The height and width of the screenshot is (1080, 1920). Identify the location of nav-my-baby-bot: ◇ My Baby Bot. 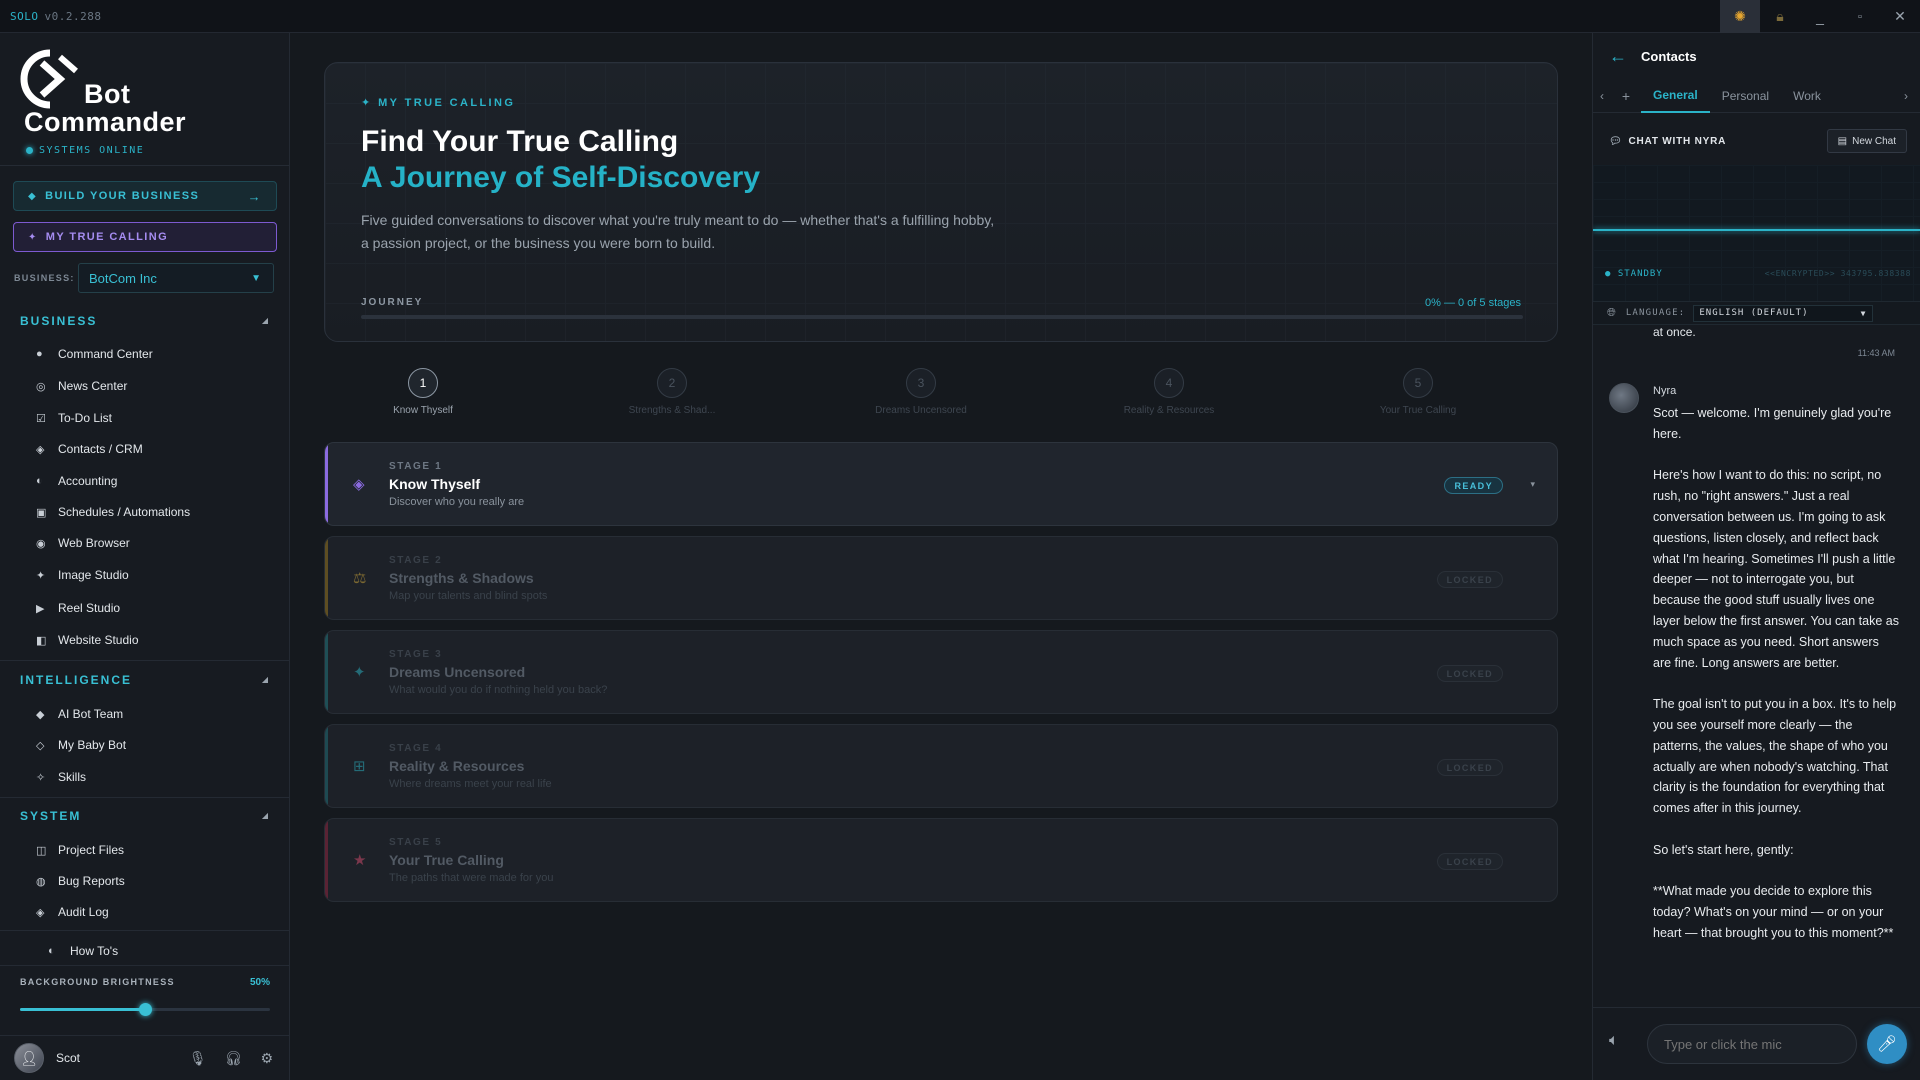
(81, 745).